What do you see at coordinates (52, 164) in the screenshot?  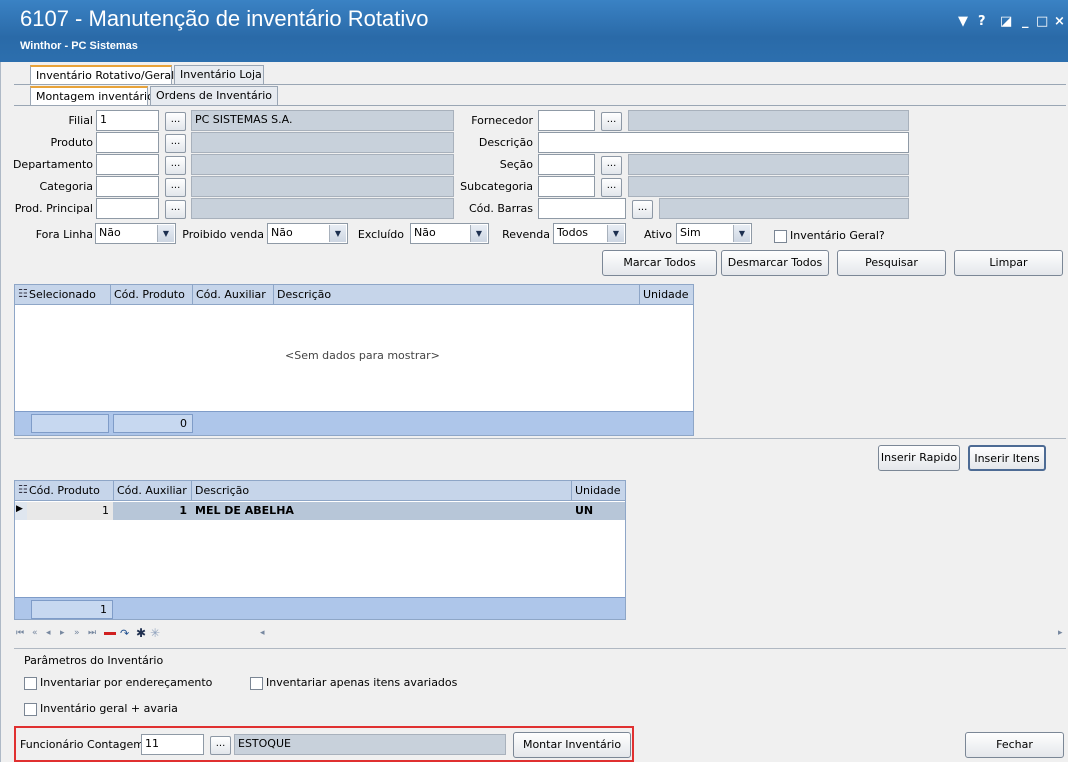 I see `departamento-label: Departamento` at bounding box center [52, 164].